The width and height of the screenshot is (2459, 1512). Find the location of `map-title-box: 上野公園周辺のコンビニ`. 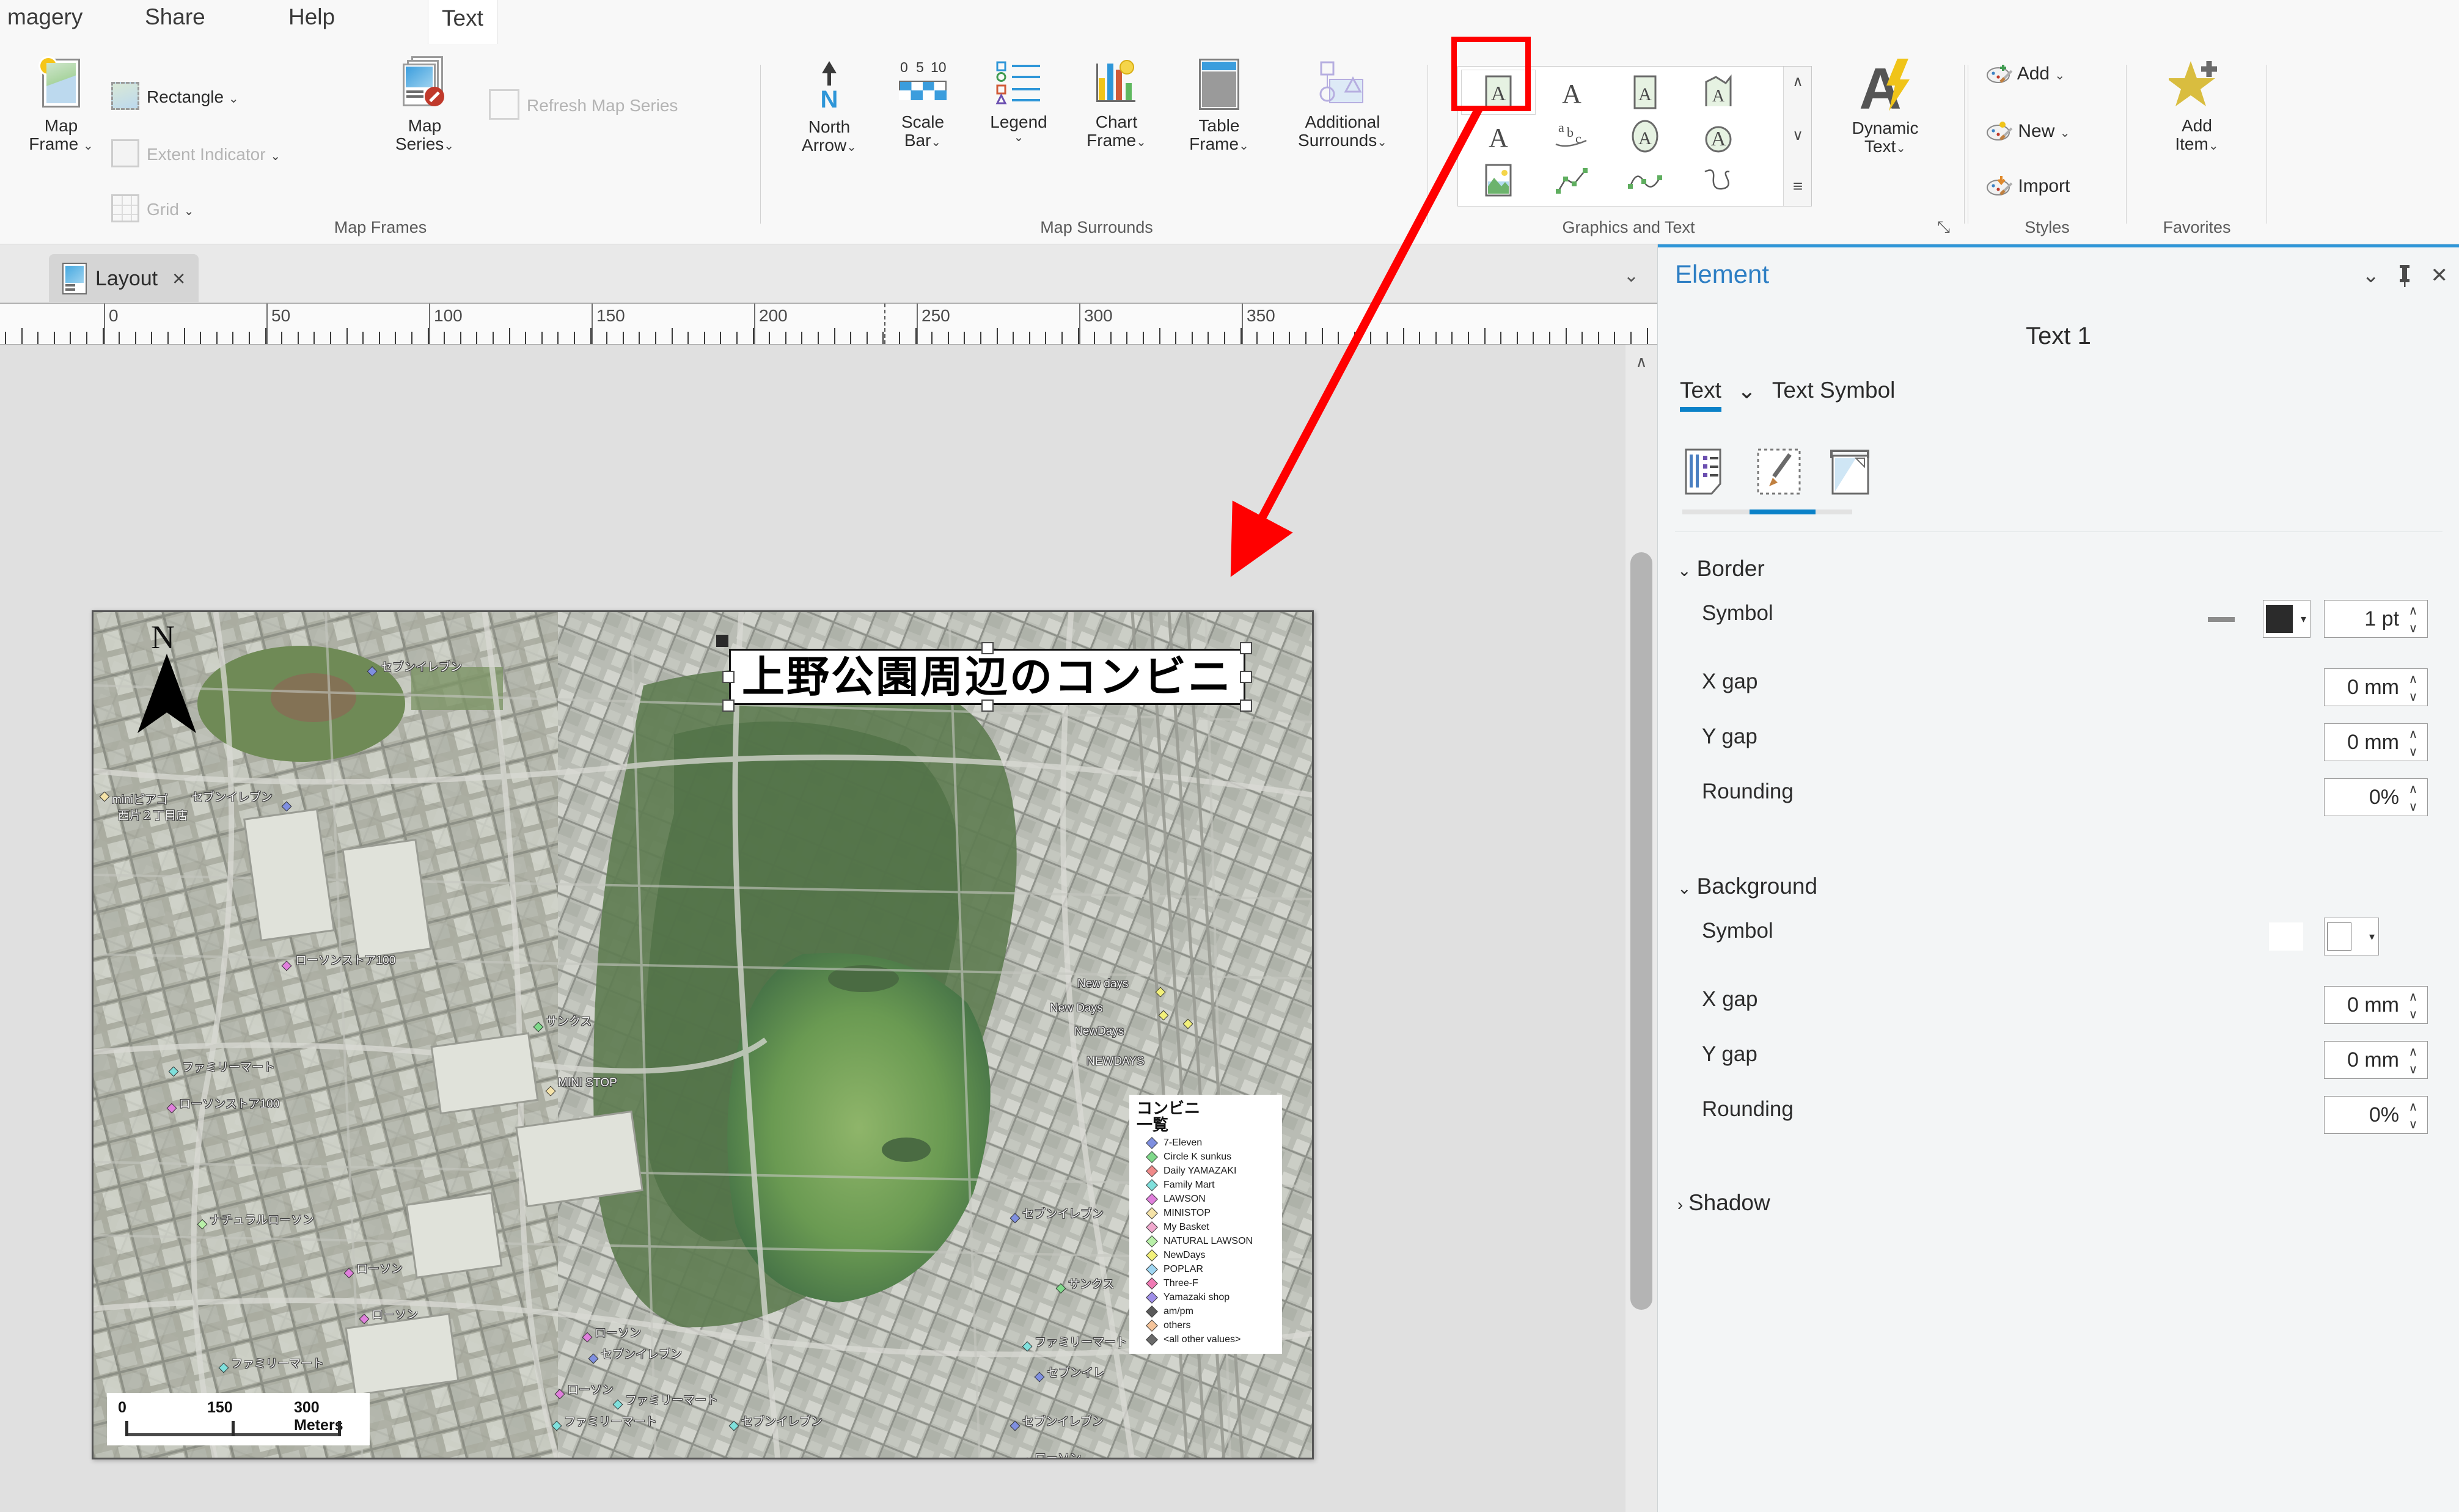

map-title-box: 上野公園周辺のコンビニ is located at coordinates (984, 673).